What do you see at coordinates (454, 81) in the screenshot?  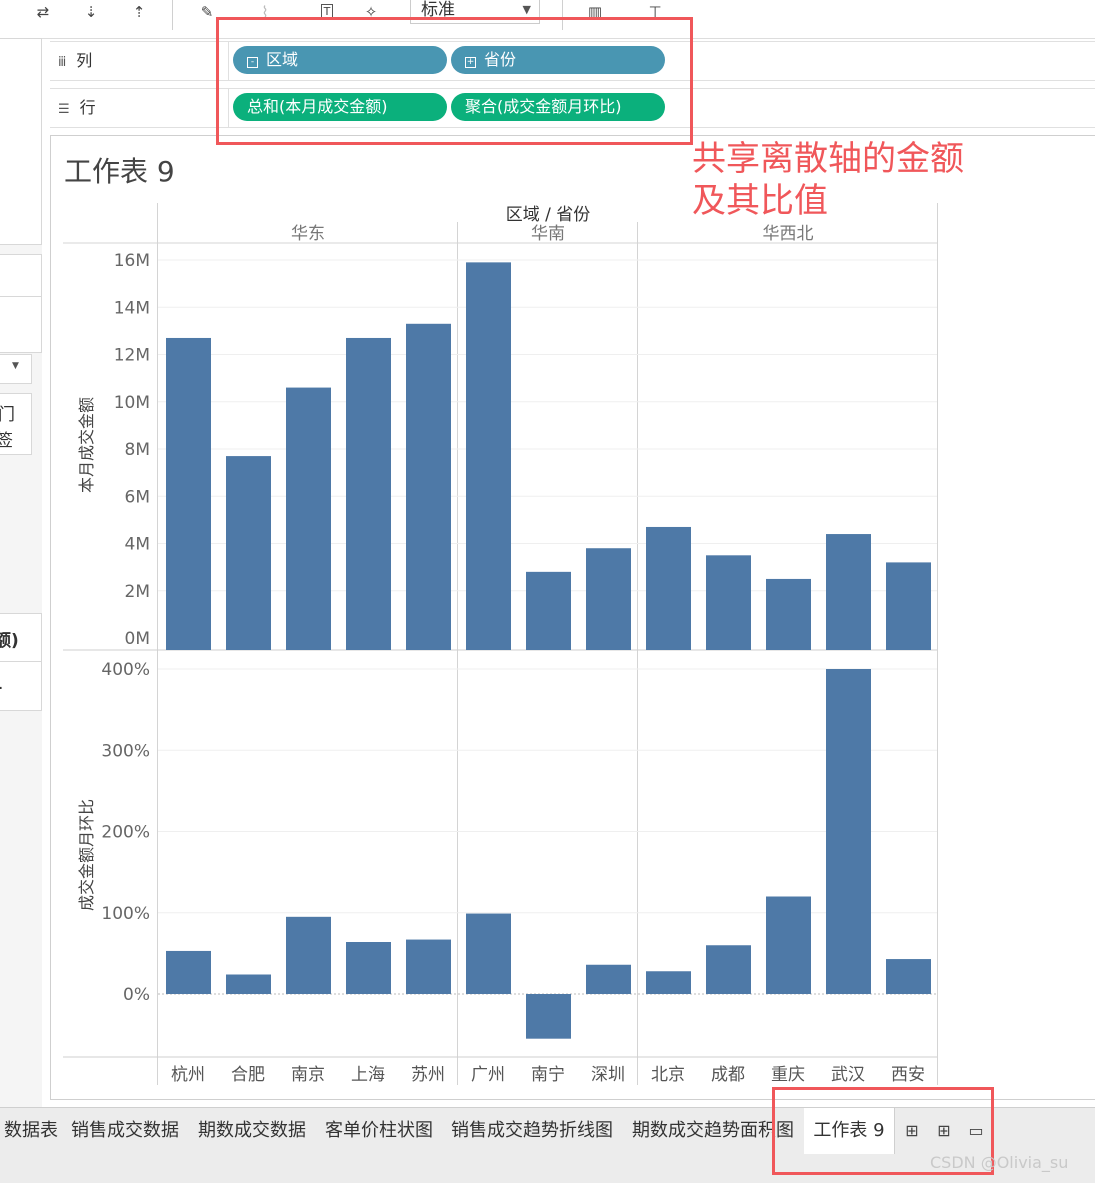 I see `highlight-box-shelves` at bounding box center [454, 81].